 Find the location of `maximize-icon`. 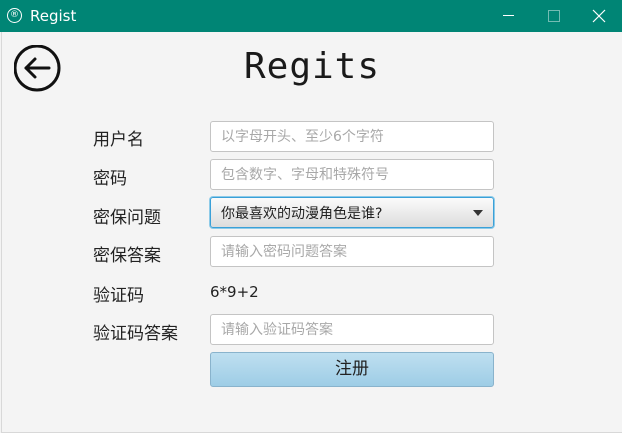

maximize-icon is located at coordinates (554, 16).